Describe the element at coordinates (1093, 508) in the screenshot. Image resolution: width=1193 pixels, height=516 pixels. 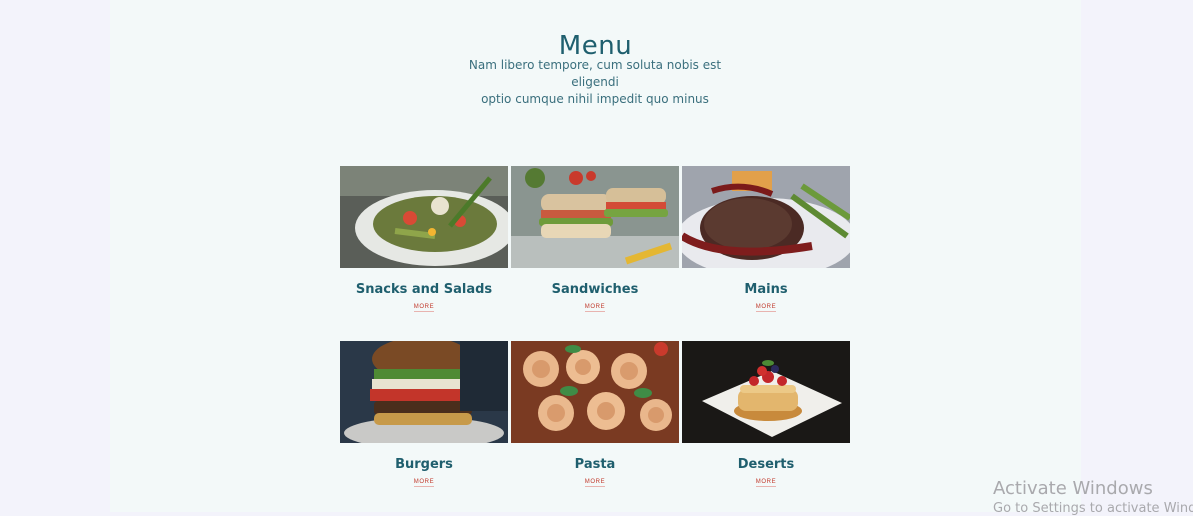
I see `watermark-subtitle: Go to Settings to activate Windows.` at that location.